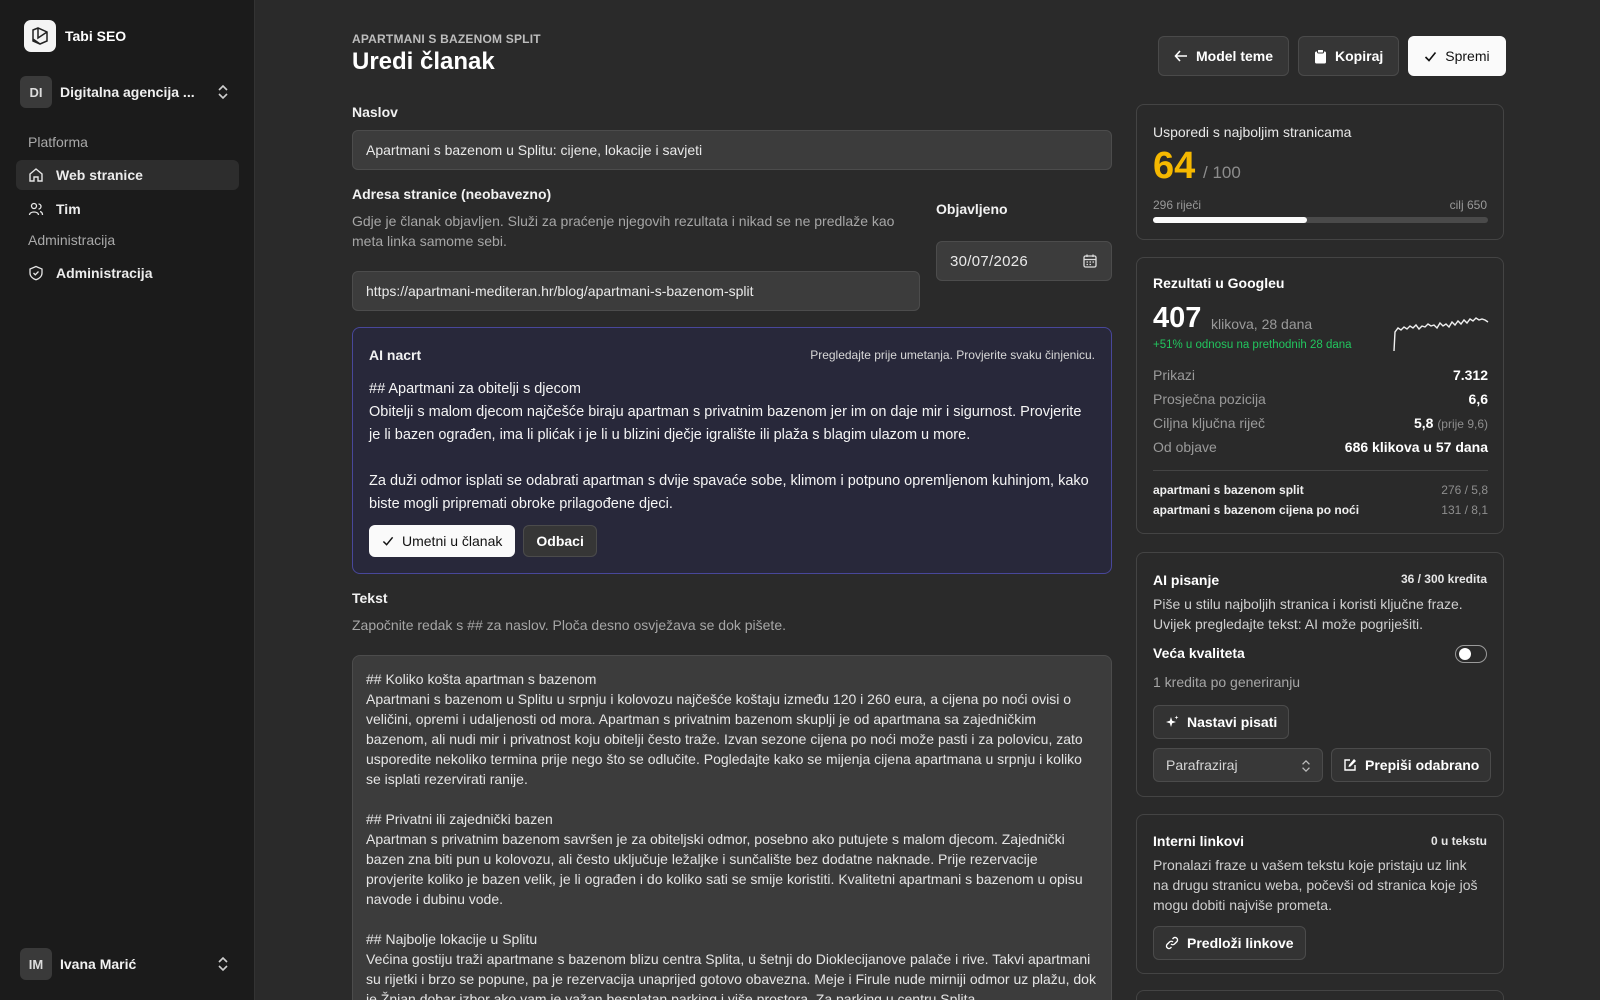  Describe the element at coordinates (1320, 490) in the screenshot. I see `keyword-row: apartmani s bazenom split 276 / 5,8` at that location.